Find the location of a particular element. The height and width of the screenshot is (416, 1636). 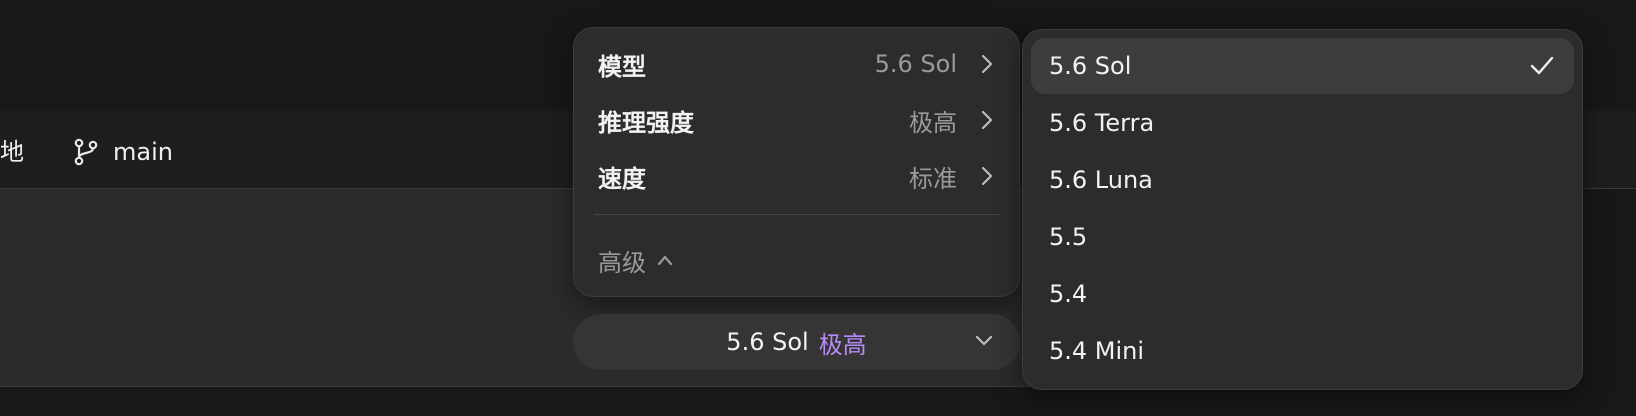

menu-item-label: 推理强度 is located at coordinates (646, 122).